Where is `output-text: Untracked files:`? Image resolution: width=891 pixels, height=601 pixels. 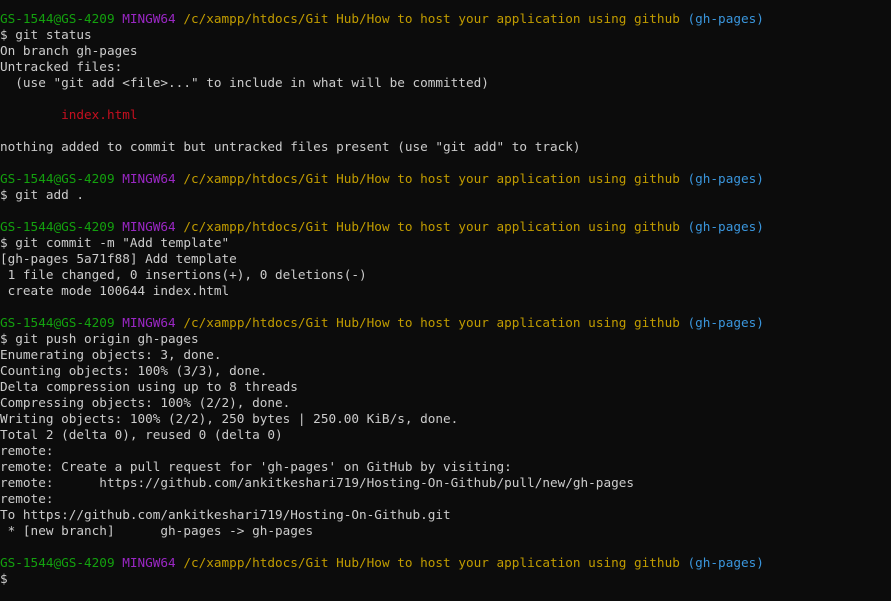 output-text: Untracked files: is located at coordinates (61, 66).